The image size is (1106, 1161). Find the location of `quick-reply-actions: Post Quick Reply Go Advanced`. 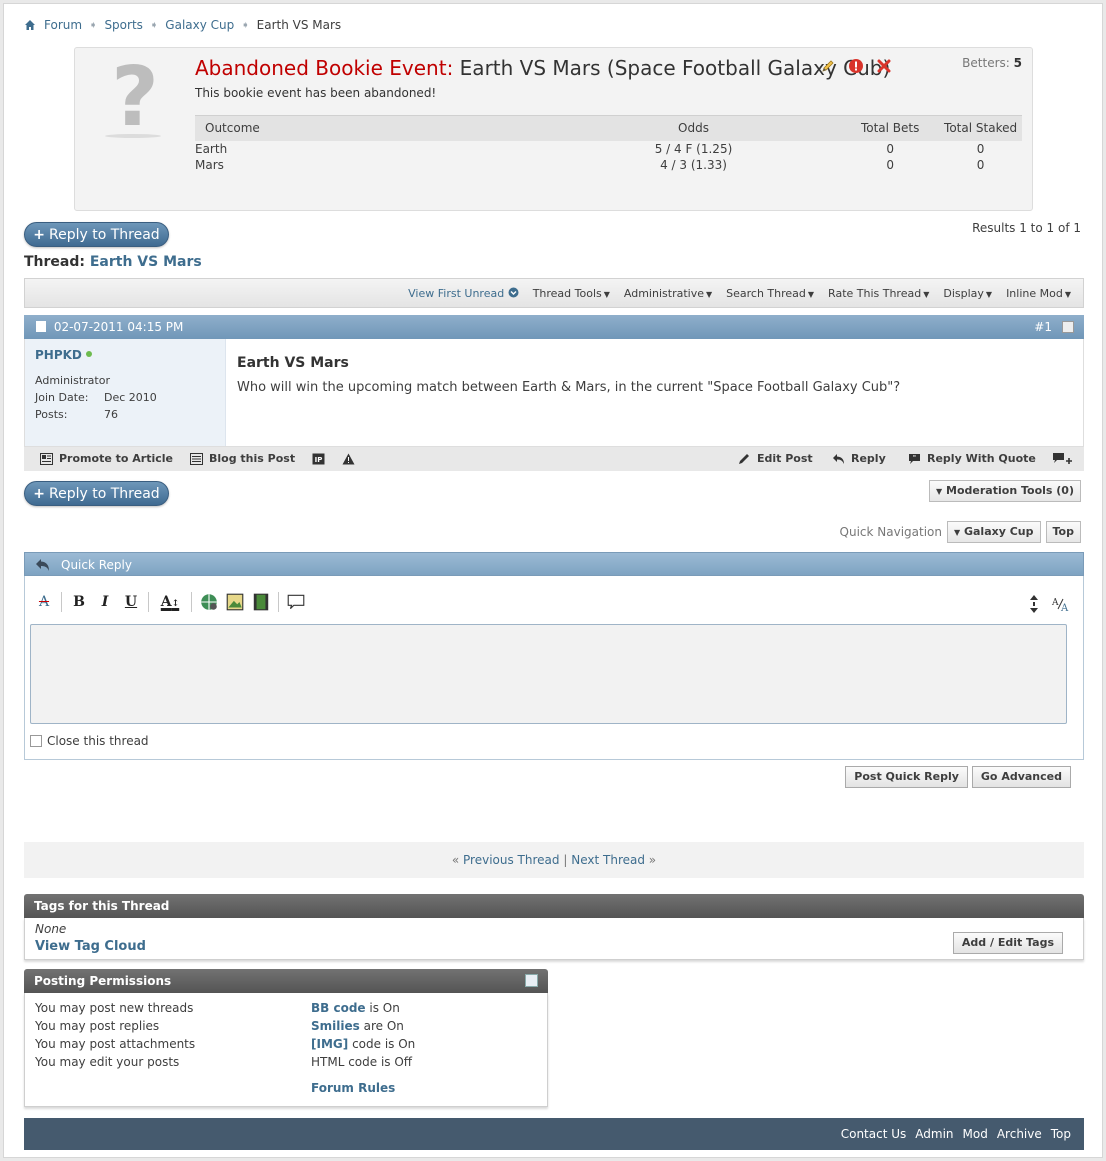

quick-reply-actions: Post Quick Reply Go Advanced is located at coordinates (958, 777).